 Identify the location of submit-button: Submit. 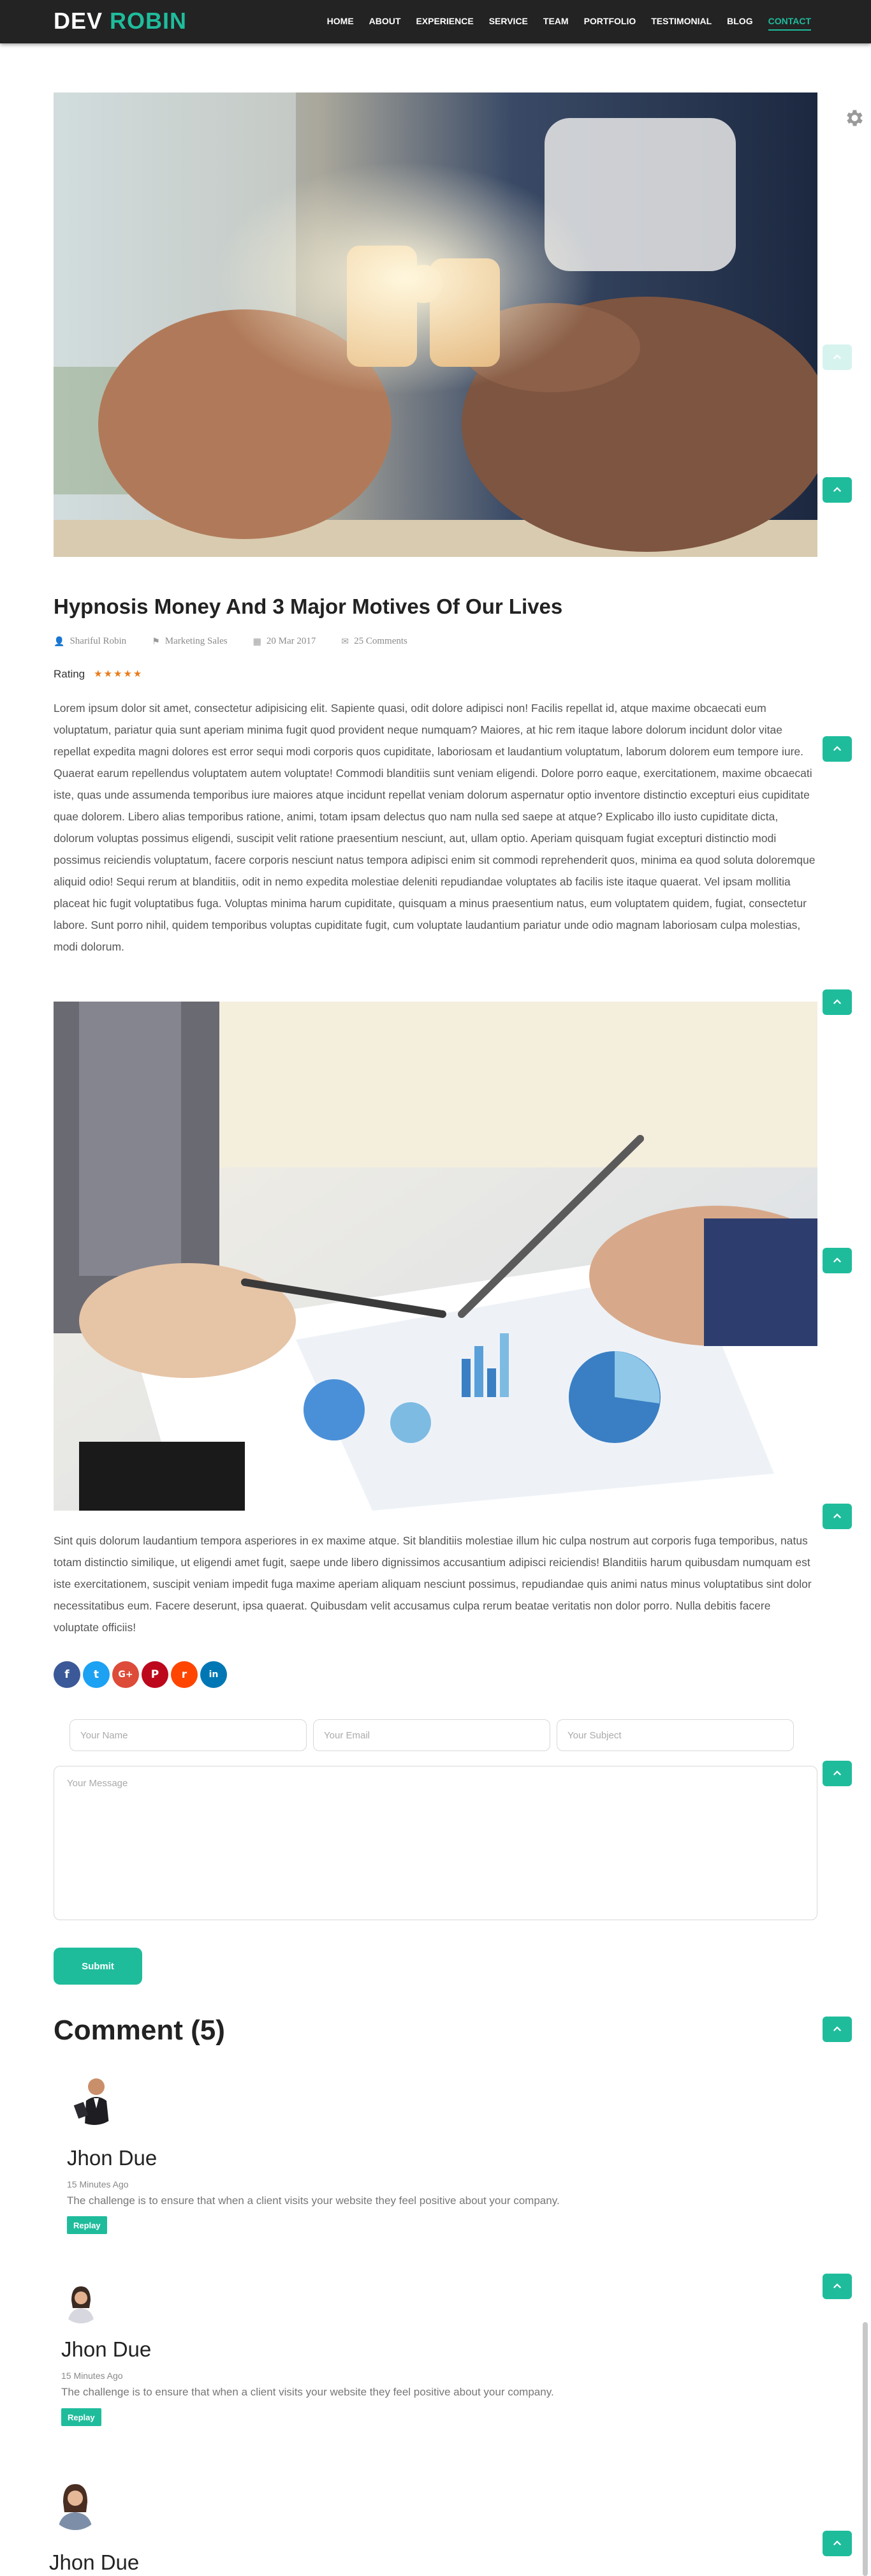
(98, 1966).